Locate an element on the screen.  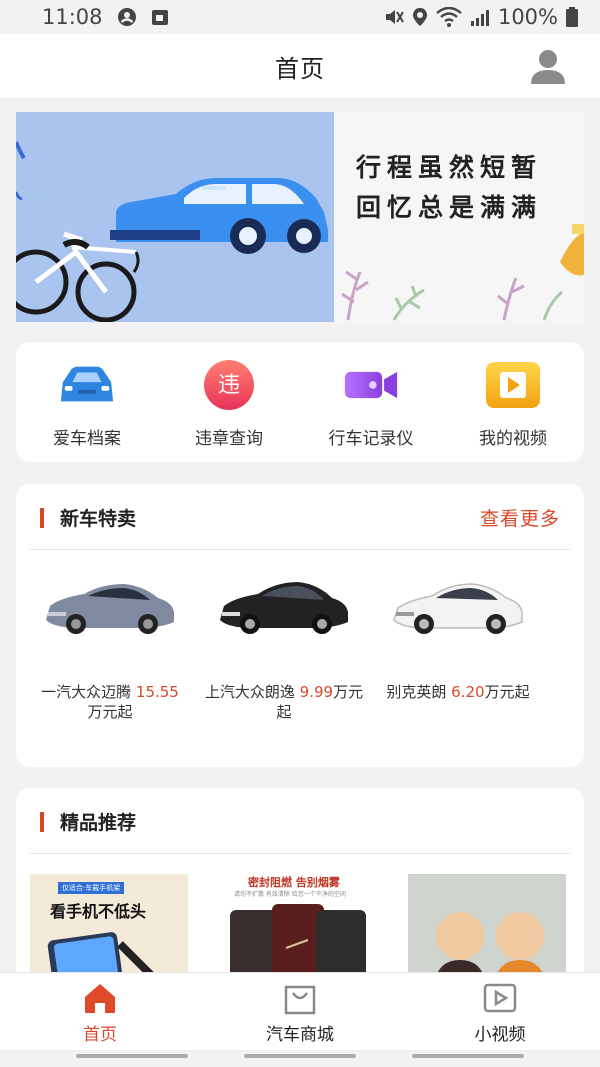
quick-entry-label: 爱车档案 is located at coordinates (87, 439).